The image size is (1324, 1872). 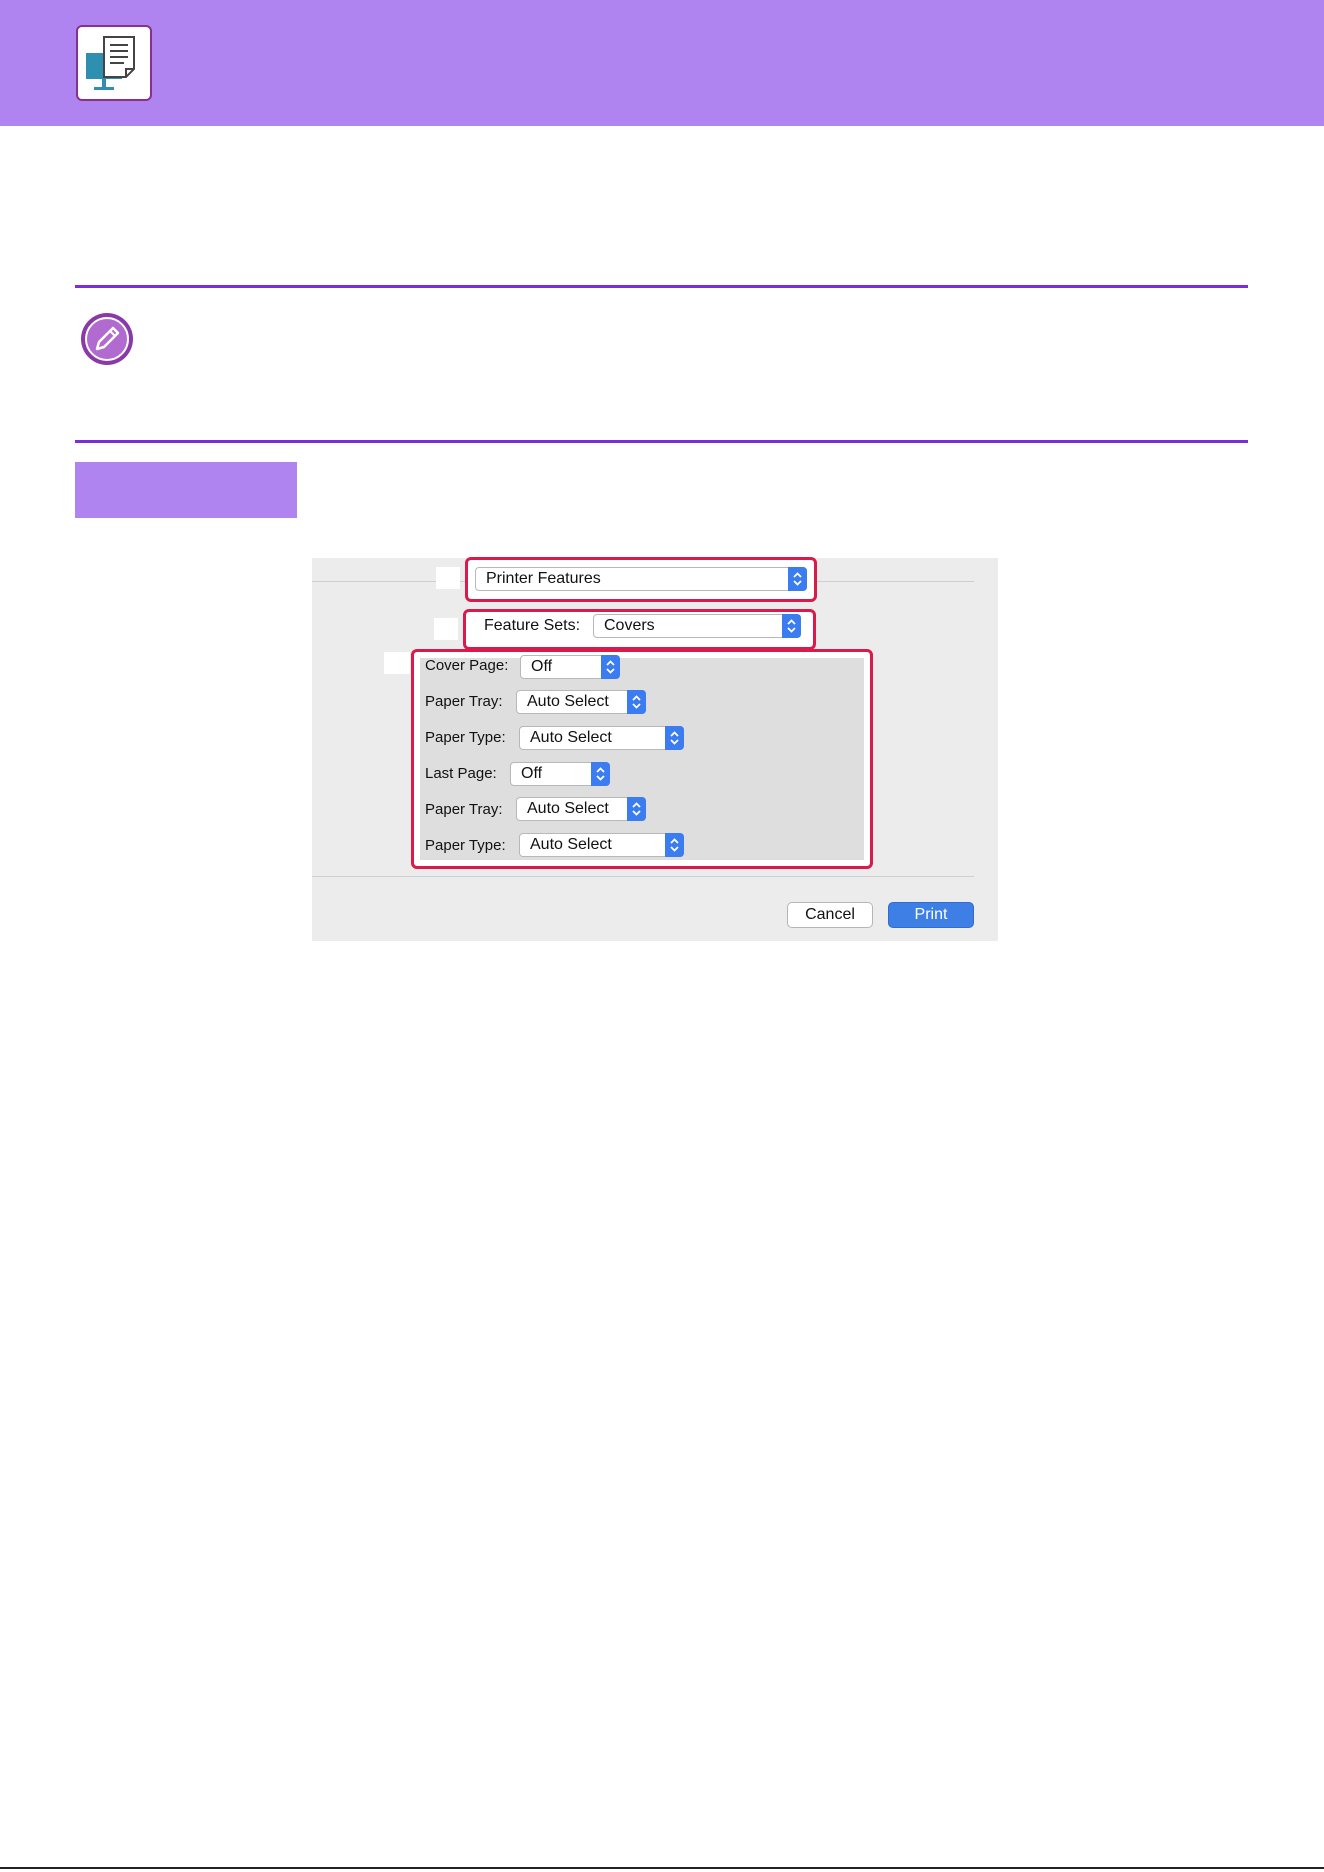 I want to click on footer-rule, so click(x=662, y=1868).